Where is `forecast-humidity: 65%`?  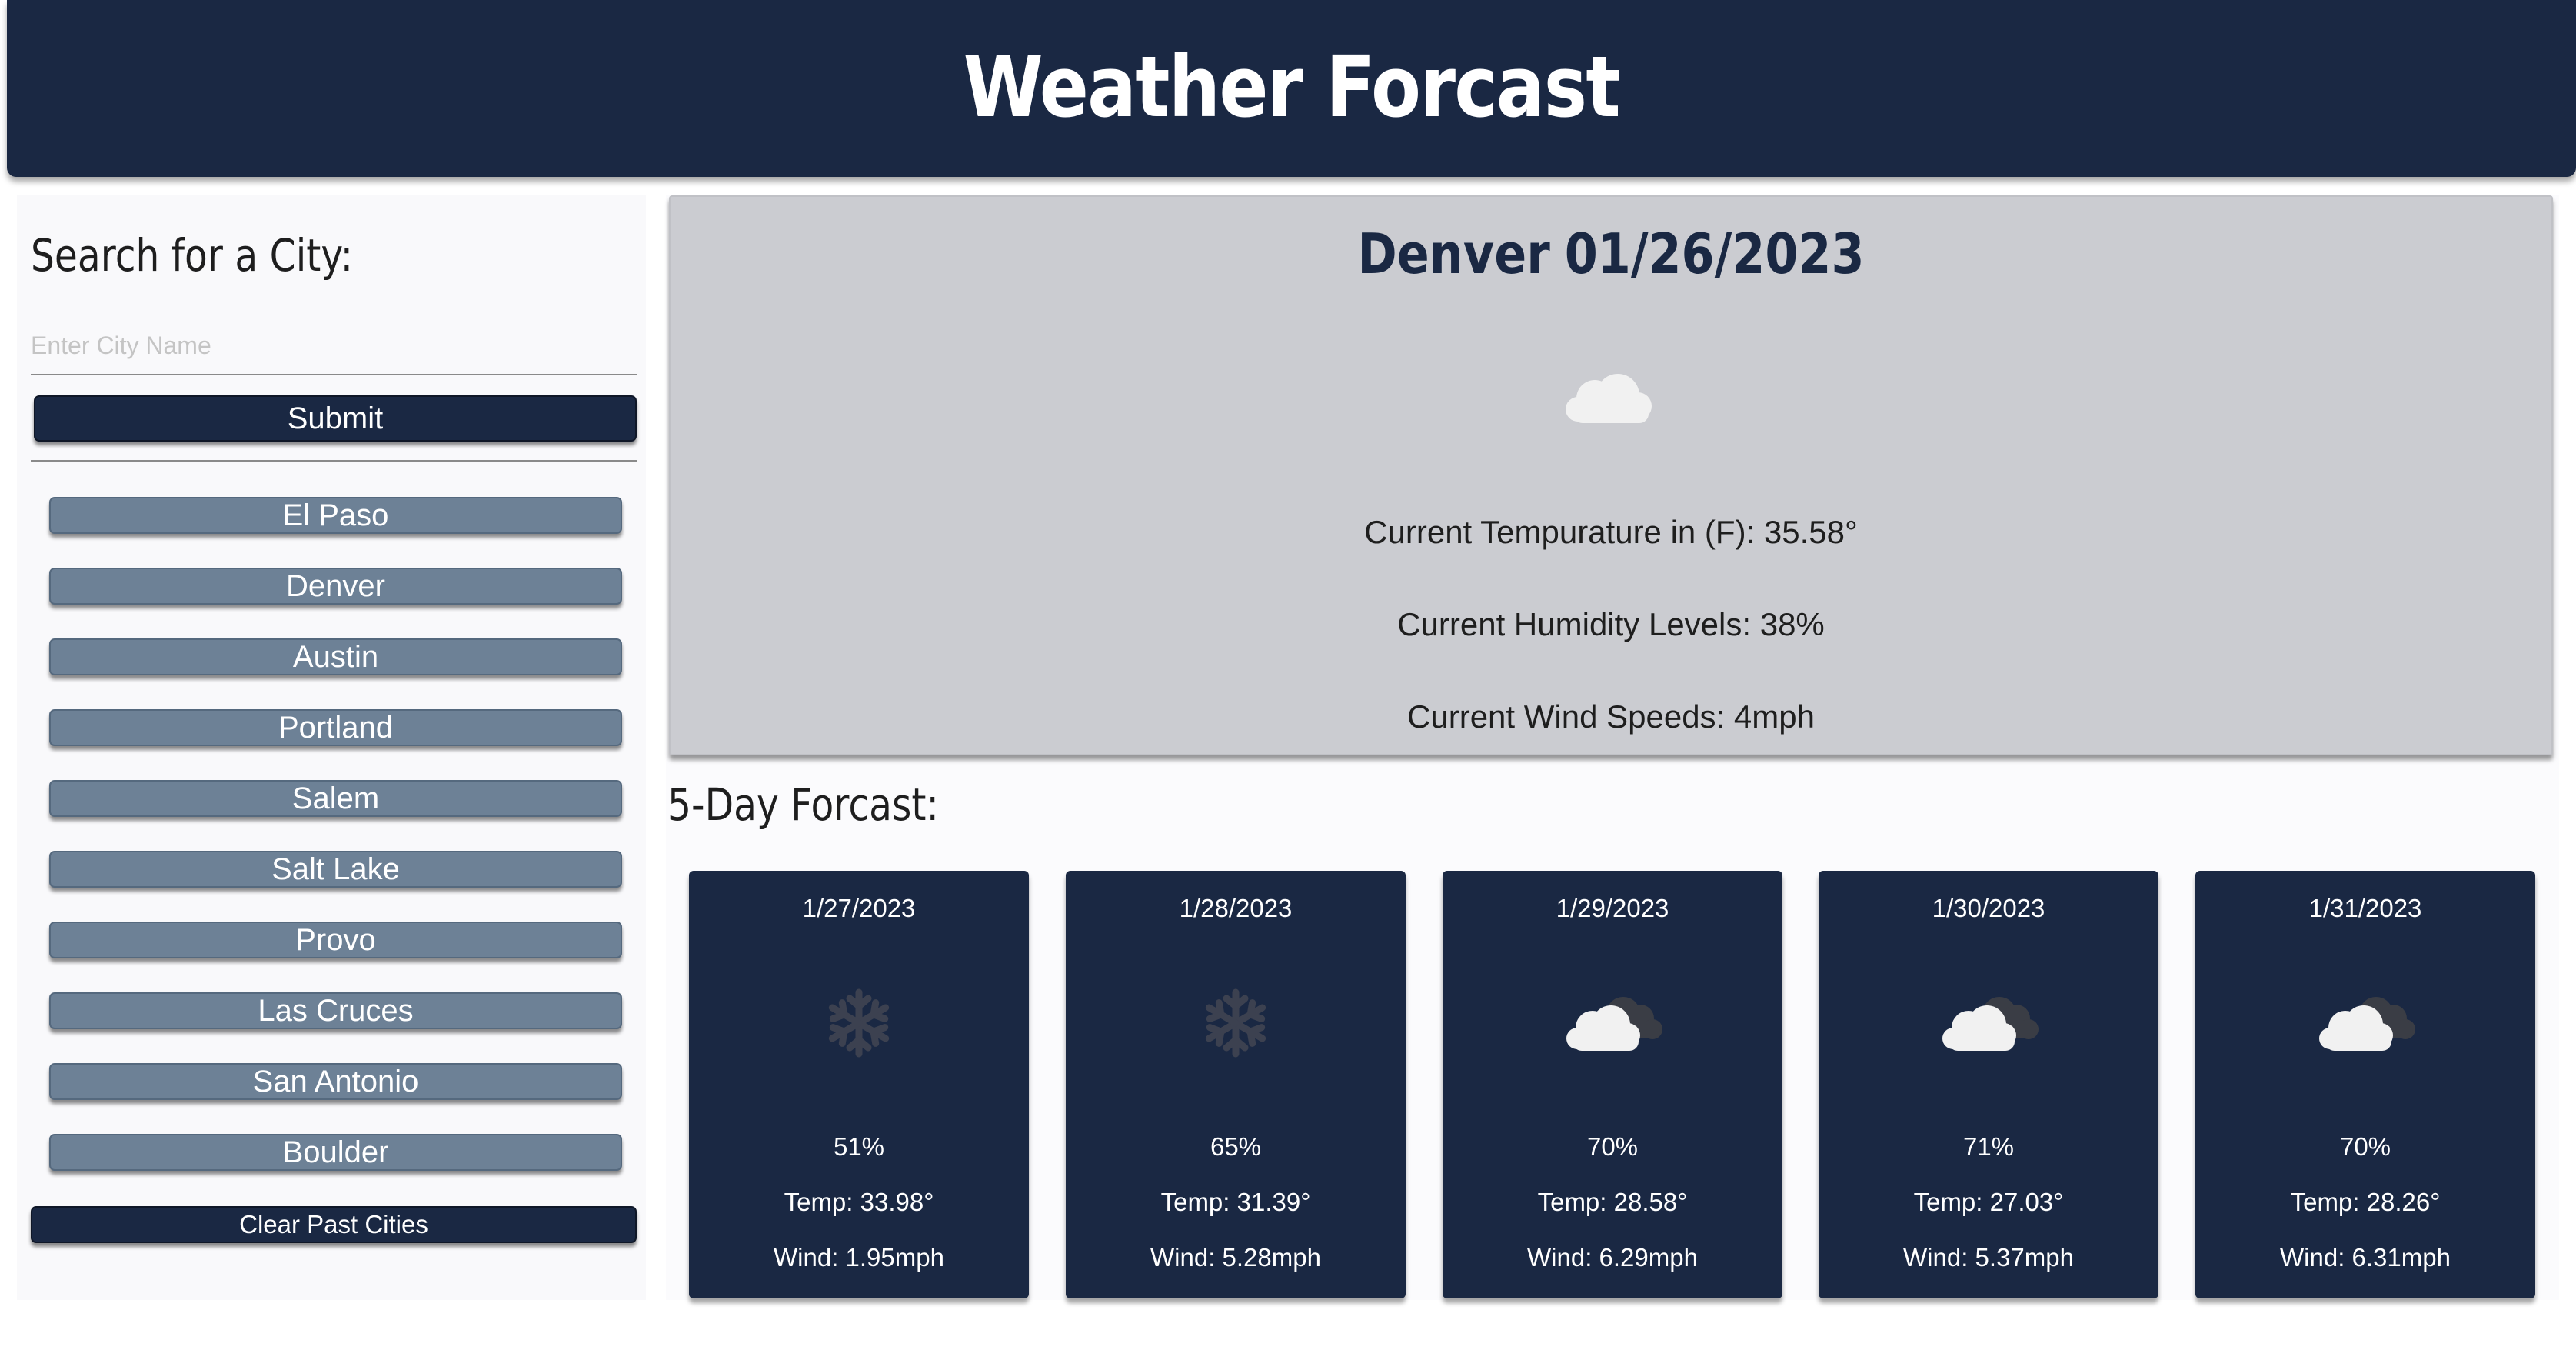
forecast-humidity: 65% is located at coordinates (1236, 1146).